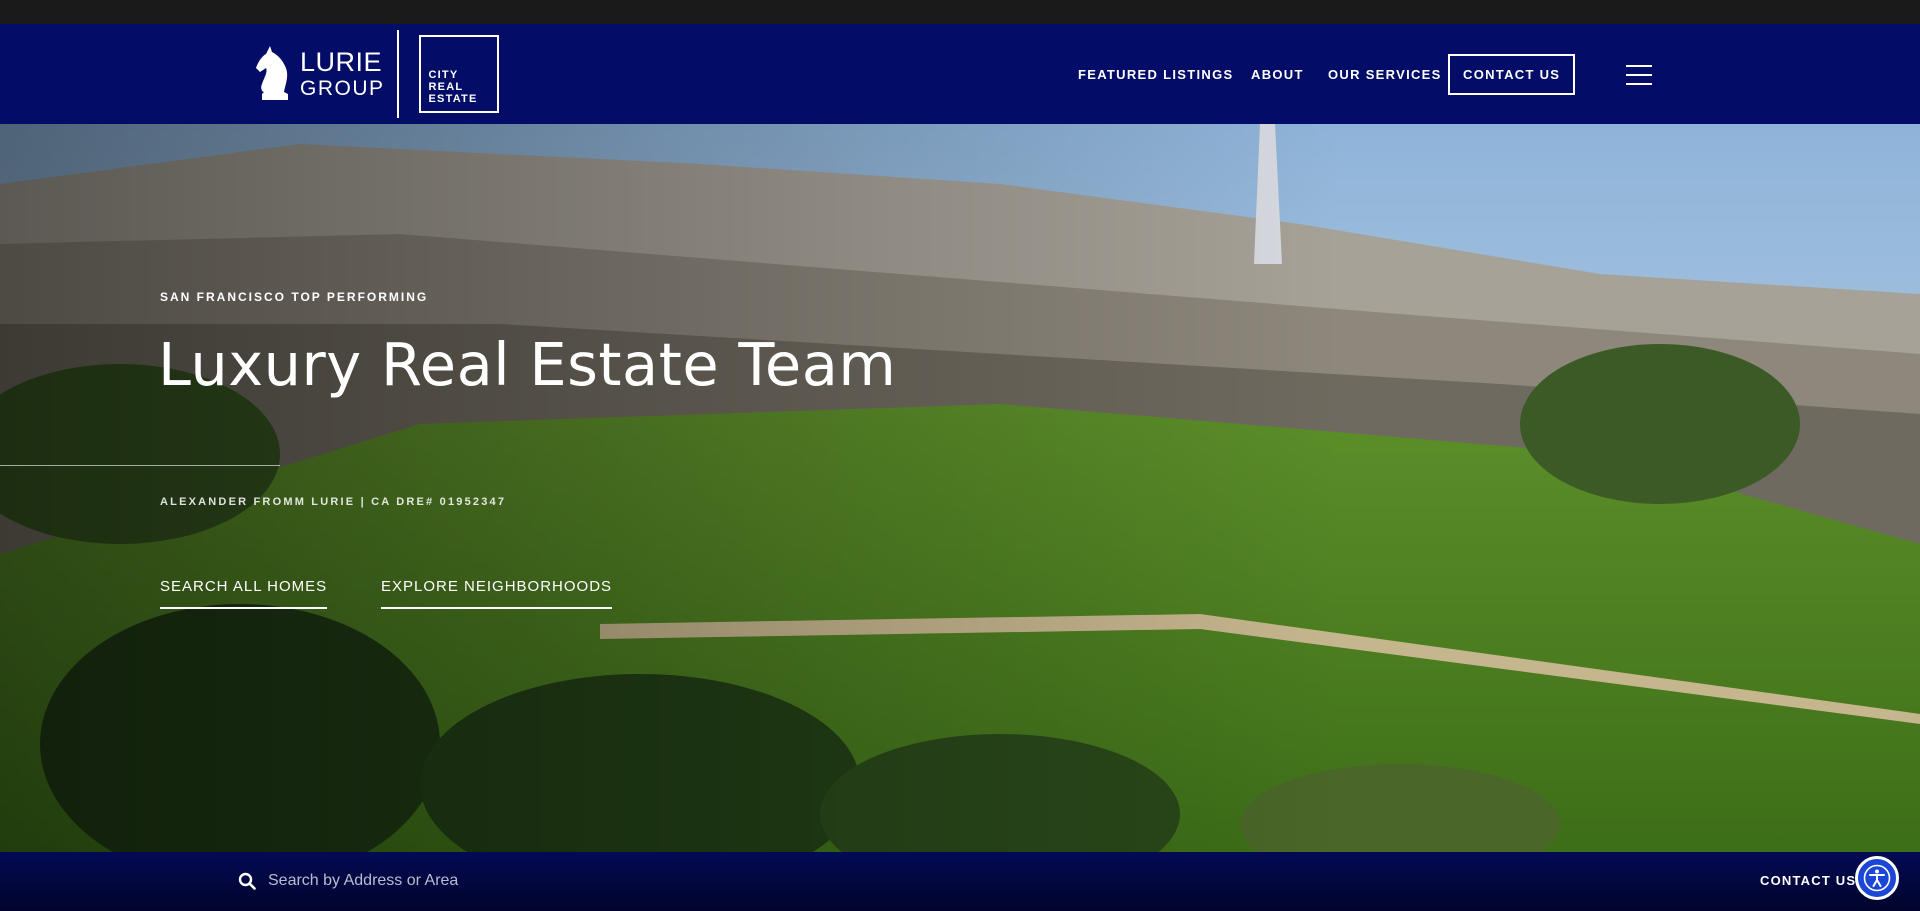 The height and width of the screenshot is (911, 1920). Describe the element at coordinates (247, 881) in the screenshot. I see `search-icon` at that location.